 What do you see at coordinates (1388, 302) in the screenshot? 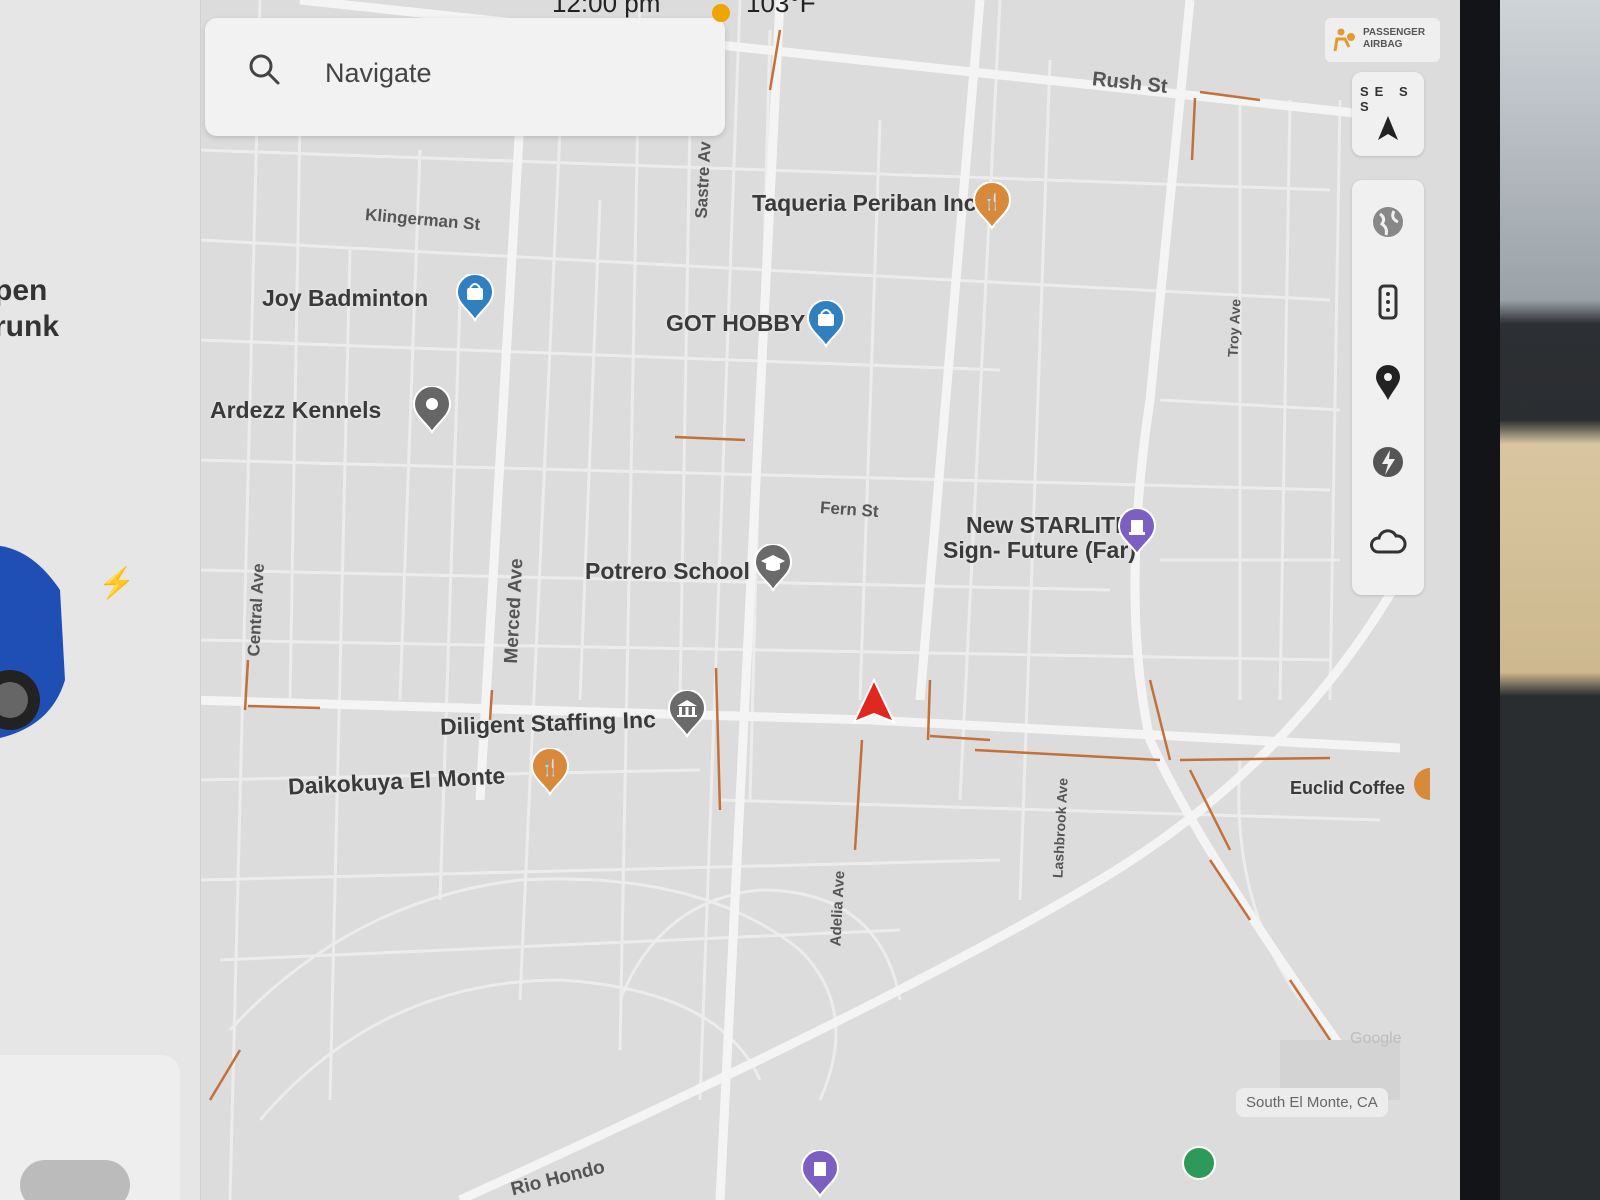
I see `stack-icon` at bounding box center [1388, 302].